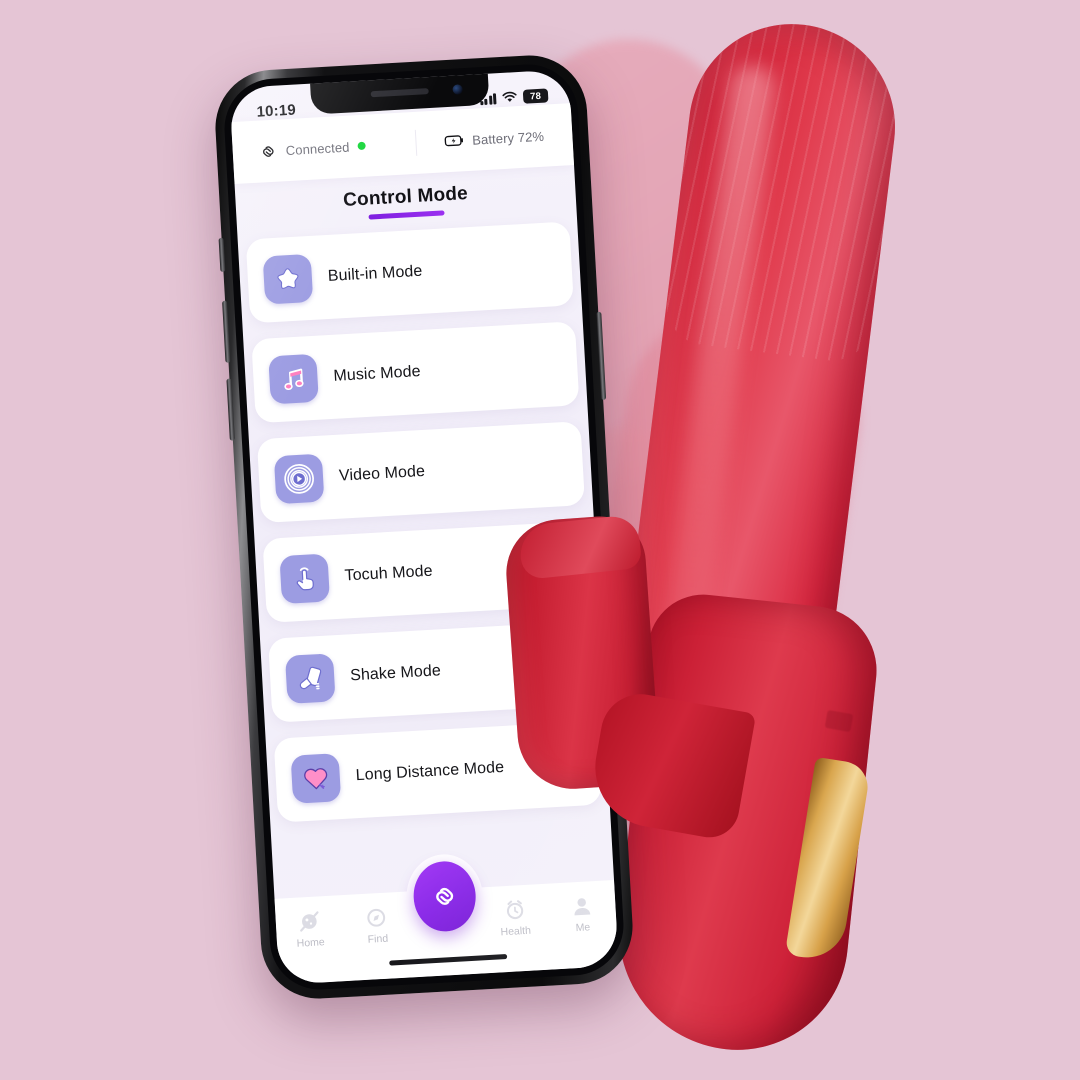 This screenshot has height=1080, width=1080. I want to click on tab-health: Health, so click(514, 918).